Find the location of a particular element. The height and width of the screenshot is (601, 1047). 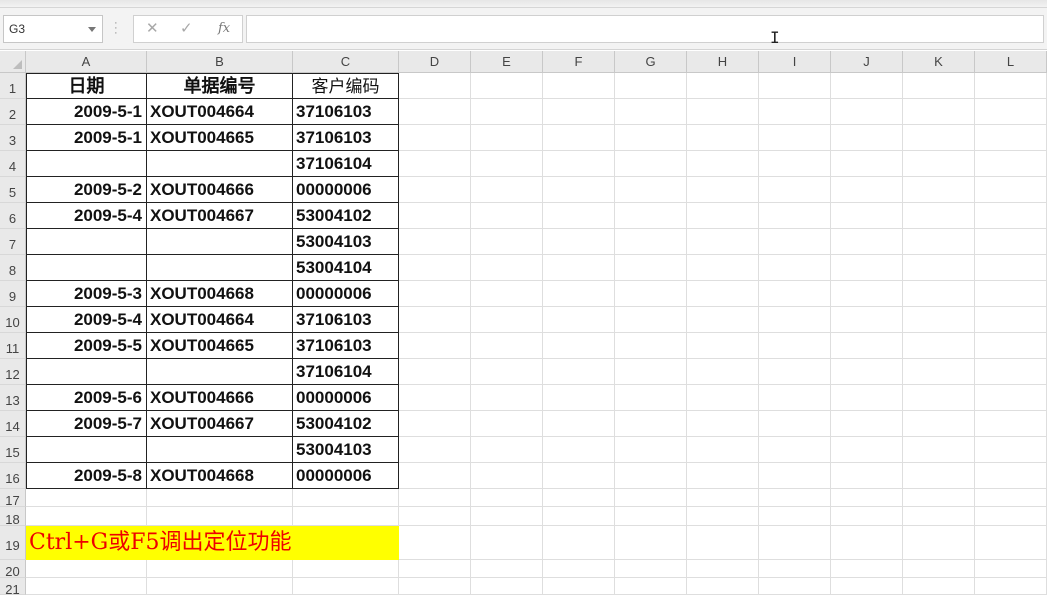

cell-d1 is located at coordinates (435, 86).